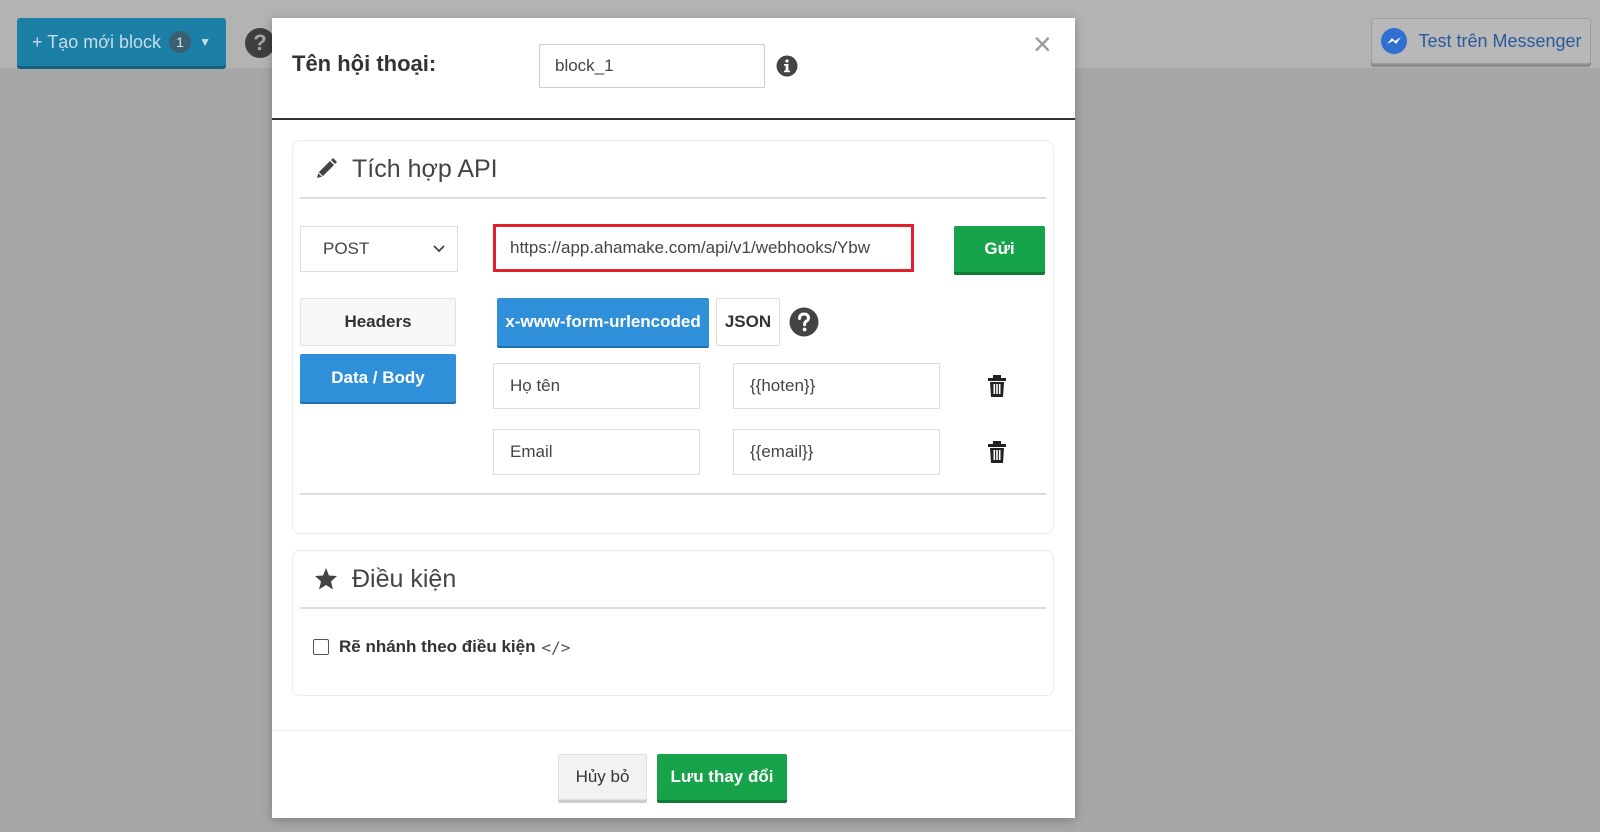 The image size is (1600, 832). I want to click on param-value-text: {{email}}, so click(782, 451).